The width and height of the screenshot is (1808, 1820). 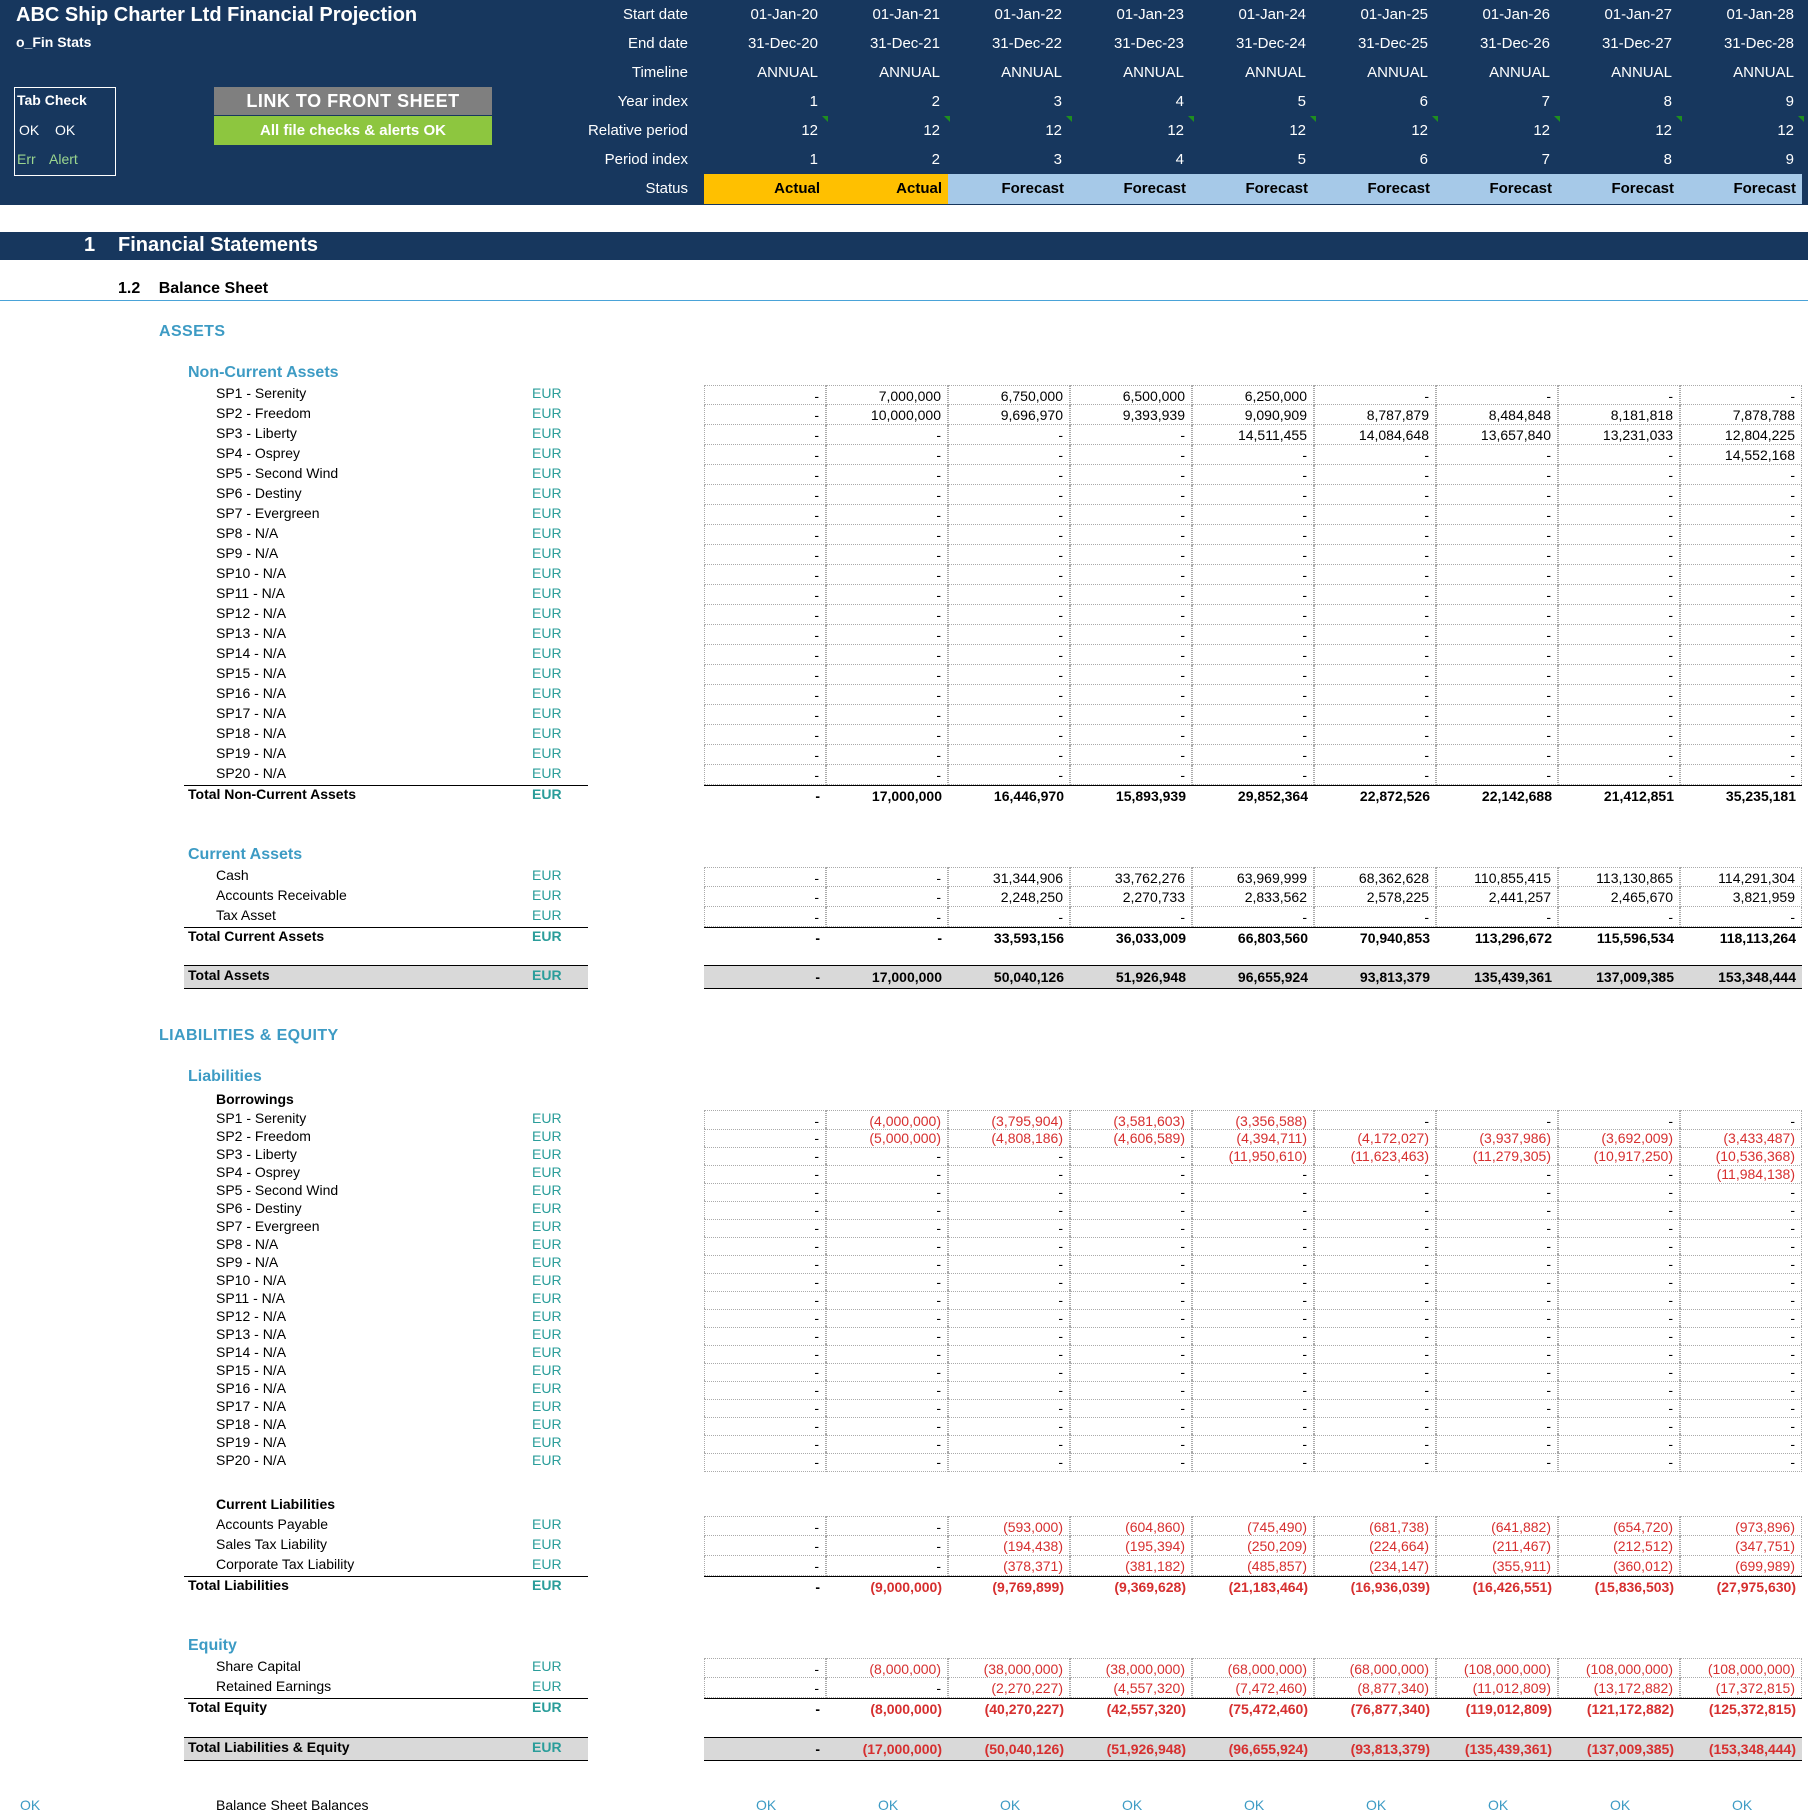 I want to click on value-cell: (194,438), so click(x=1009, y=1546).